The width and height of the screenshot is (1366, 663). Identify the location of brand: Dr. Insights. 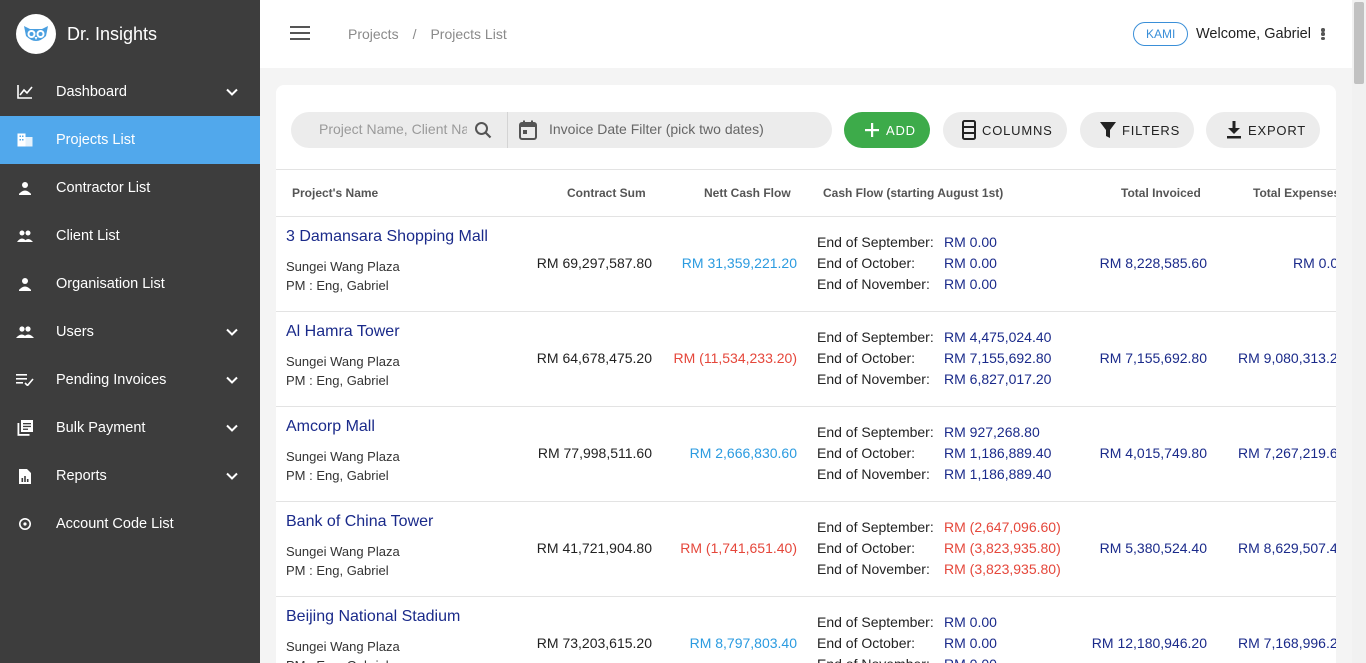
(130, 34).